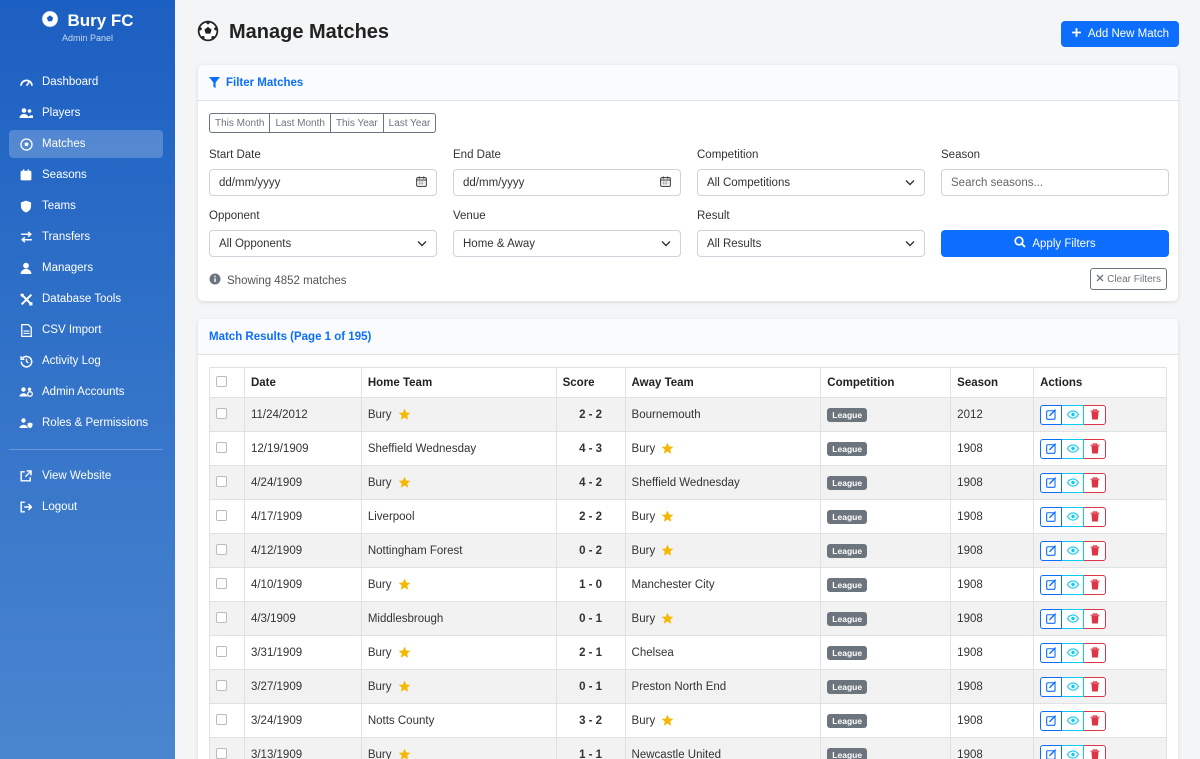 Image resolution: width=1200 pixels, height=759 pixels. What do you see at coordinates (590, 584) in the screenshot?
I see `score-cell: 1 - 0` at bounding box center [590, 584].